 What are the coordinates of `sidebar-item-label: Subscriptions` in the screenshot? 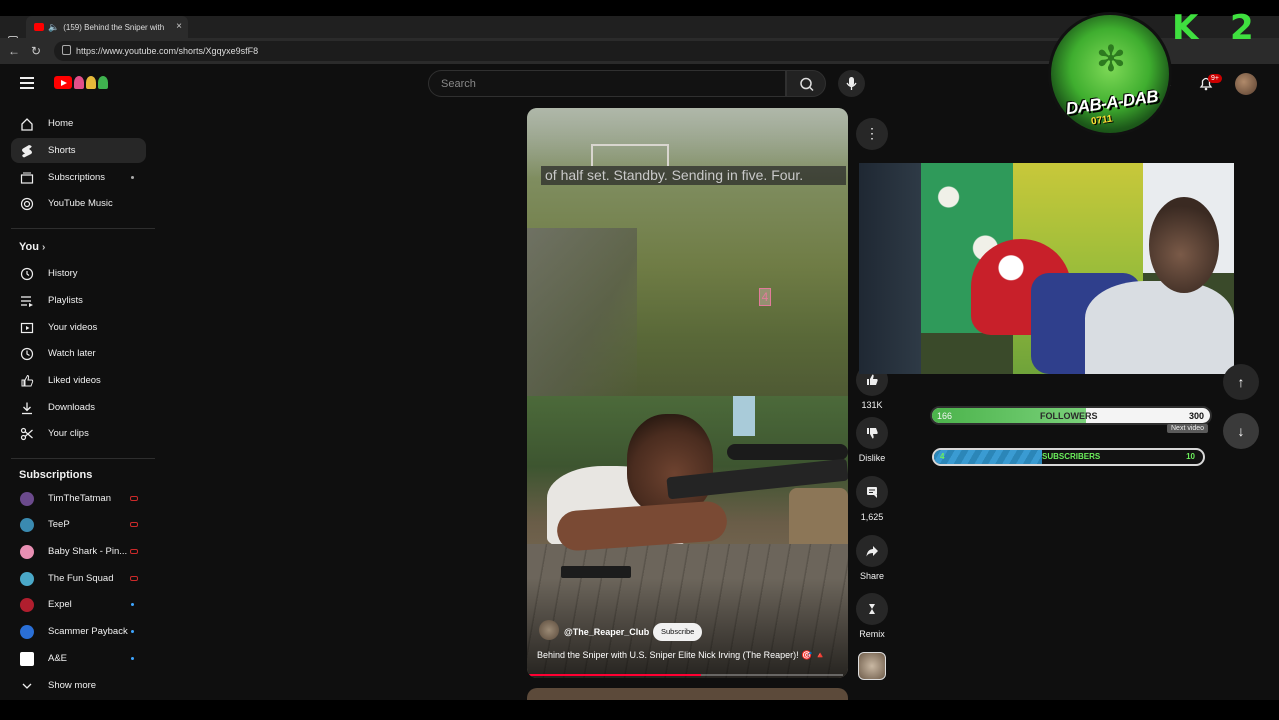 It's located at (77, 177).